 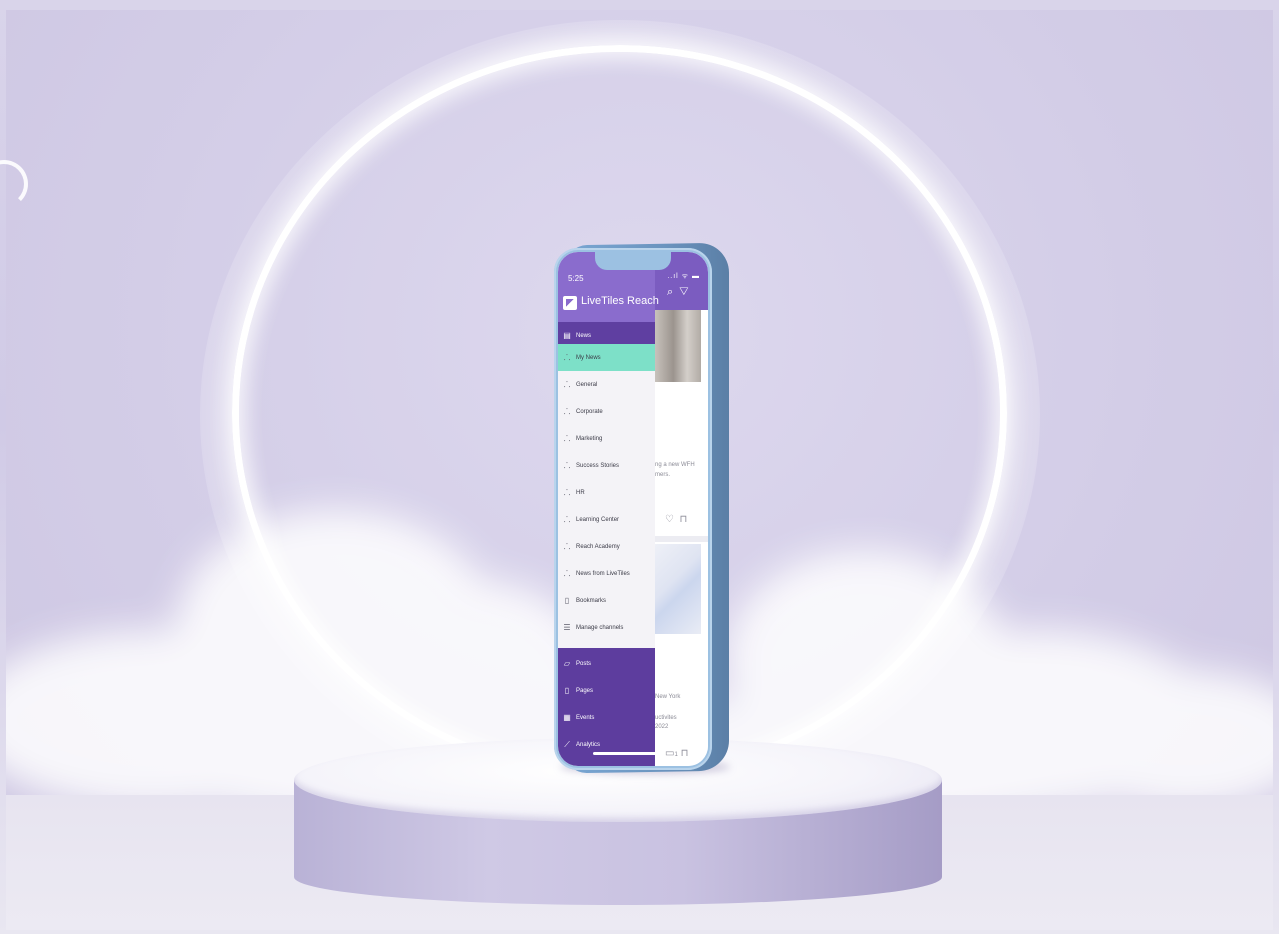 I want to click on page-icon: ▯, so click(x=567, y=690).